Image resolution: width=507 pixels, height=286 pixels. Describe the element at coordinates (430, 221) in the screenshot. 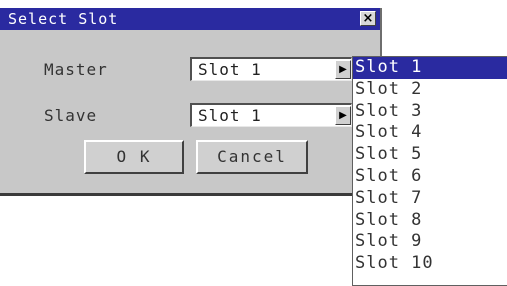

I see `dropdown-item: Slot 8` at that location.